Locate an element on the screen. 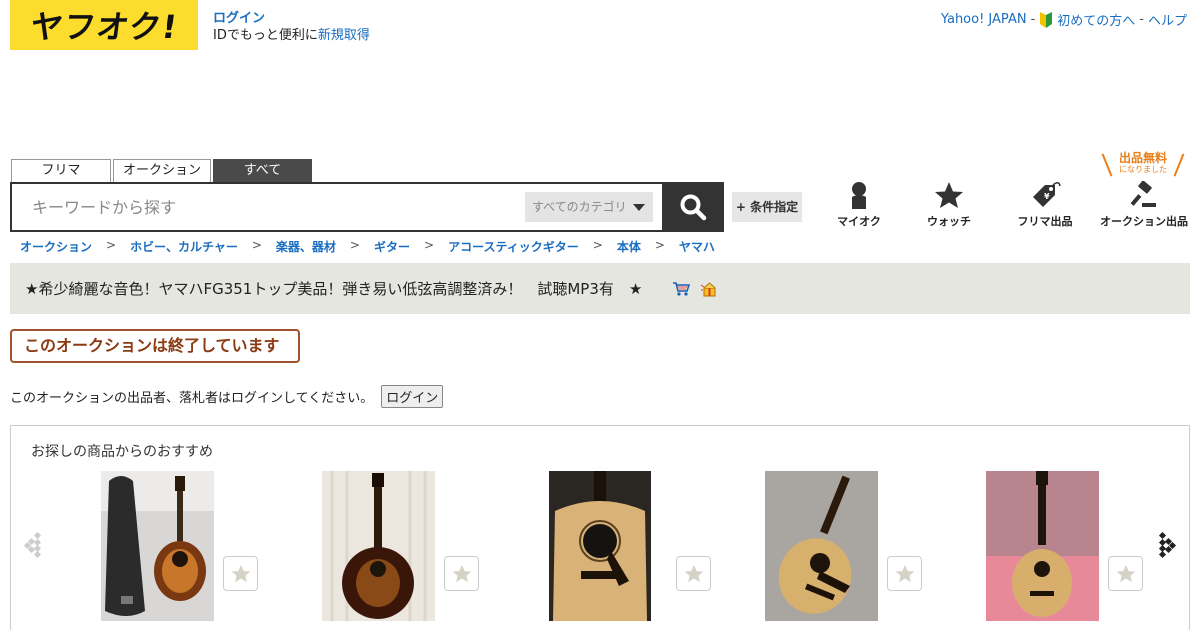  shopping-cart-icon is located at coordinates (682, 288).